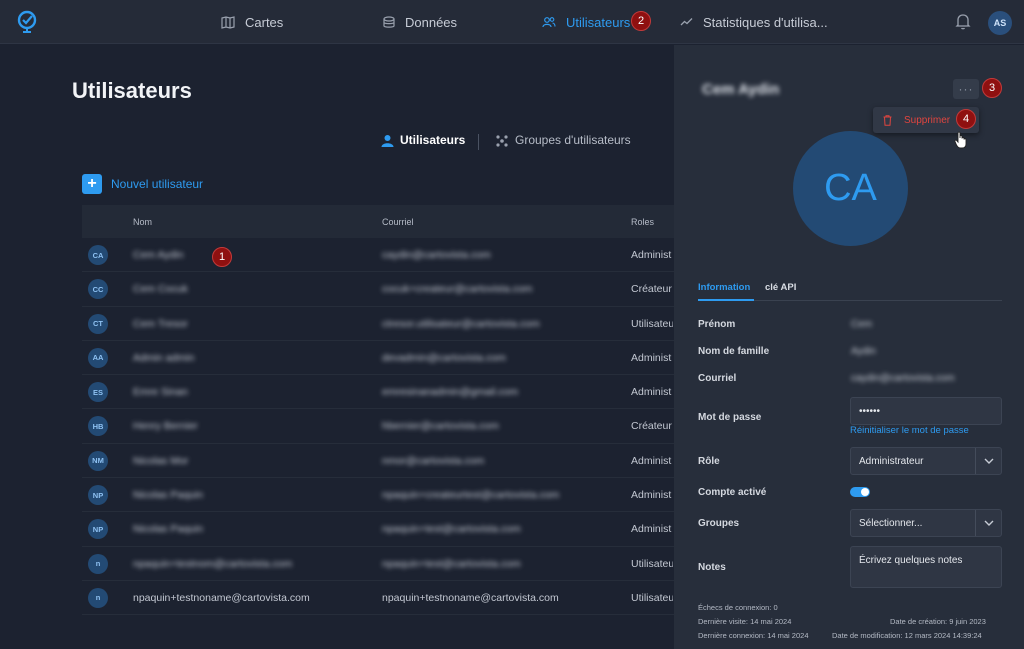  What do you see at coordinates (909, 430) in the screenshot?
I see `reset-password-link: Réinitialiser le mot de passe` at bounding box center [909, 430].